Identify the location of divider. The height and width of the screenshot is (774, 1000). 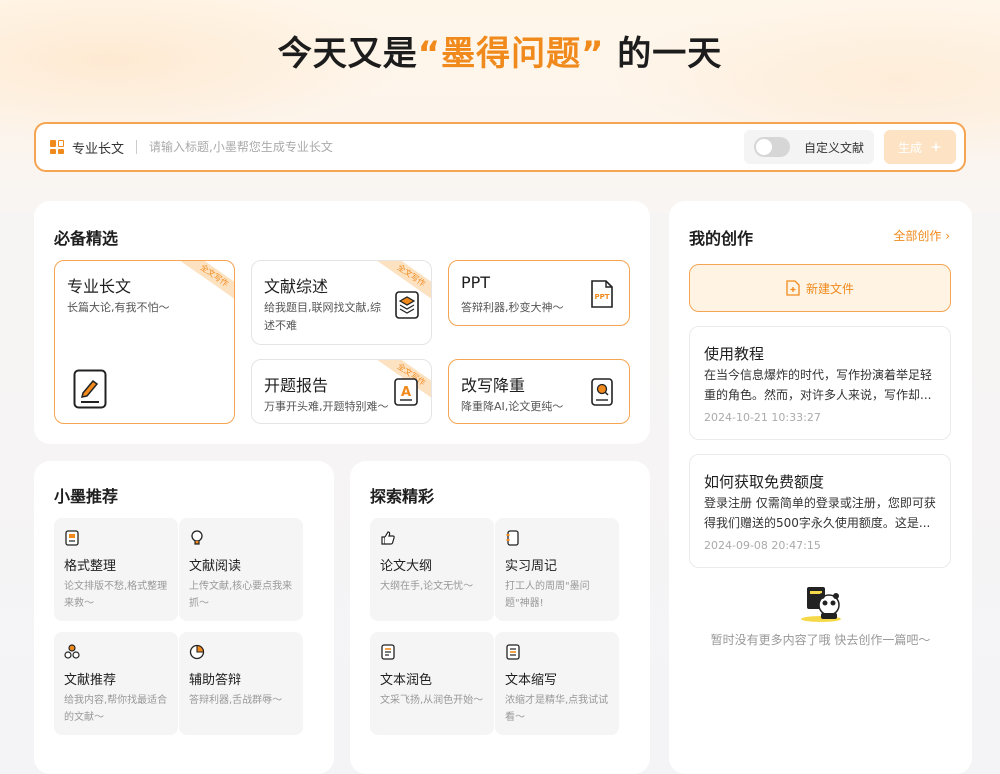
(137, 147).